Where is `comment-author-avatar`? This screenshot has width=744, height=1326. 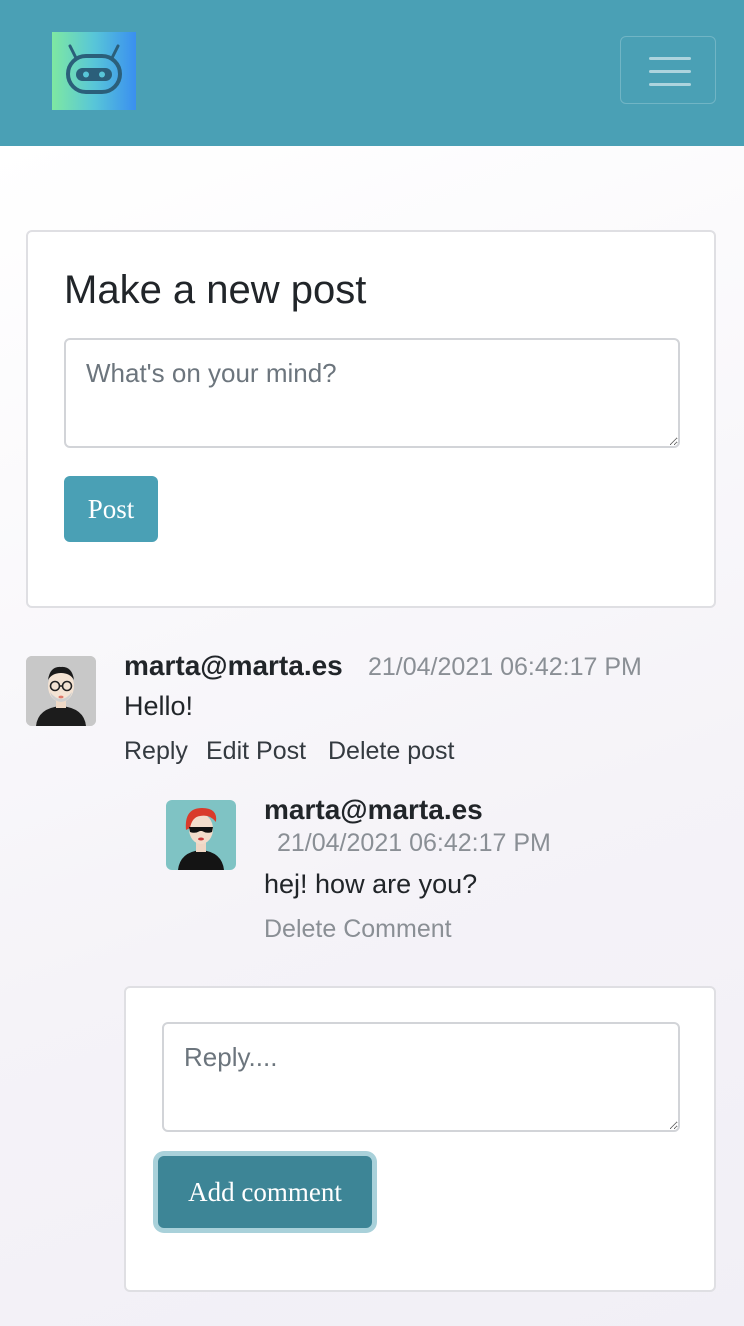 comment-author-avatar is located at coordinates (201, 835).